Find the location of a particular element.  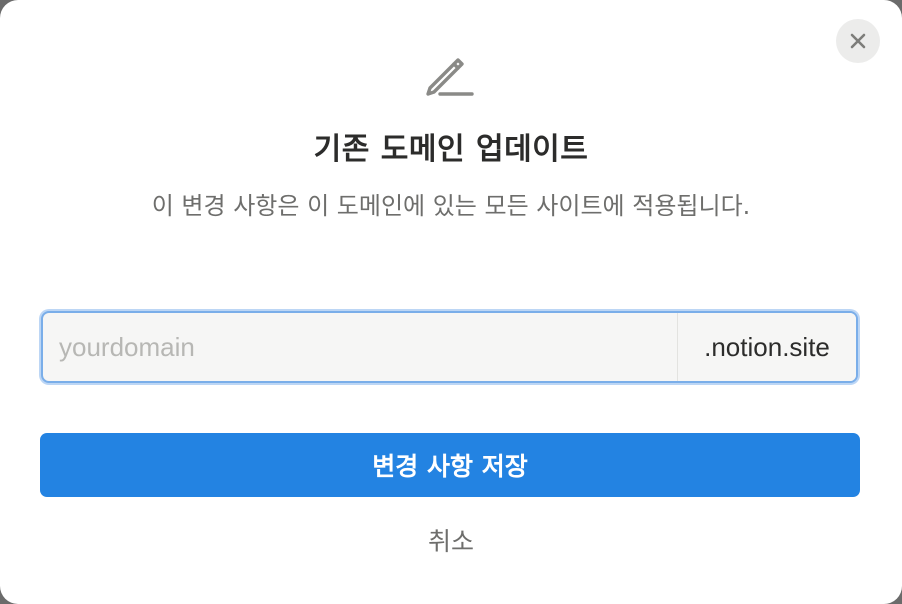

domain-suffix: .notion.site is located at coordinates (766, 347).